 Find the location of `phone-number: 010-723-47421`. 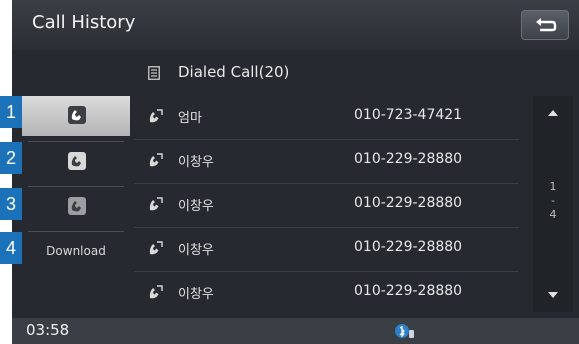

phone-number: 010-723-47421 is located at coordinates (408, 115).